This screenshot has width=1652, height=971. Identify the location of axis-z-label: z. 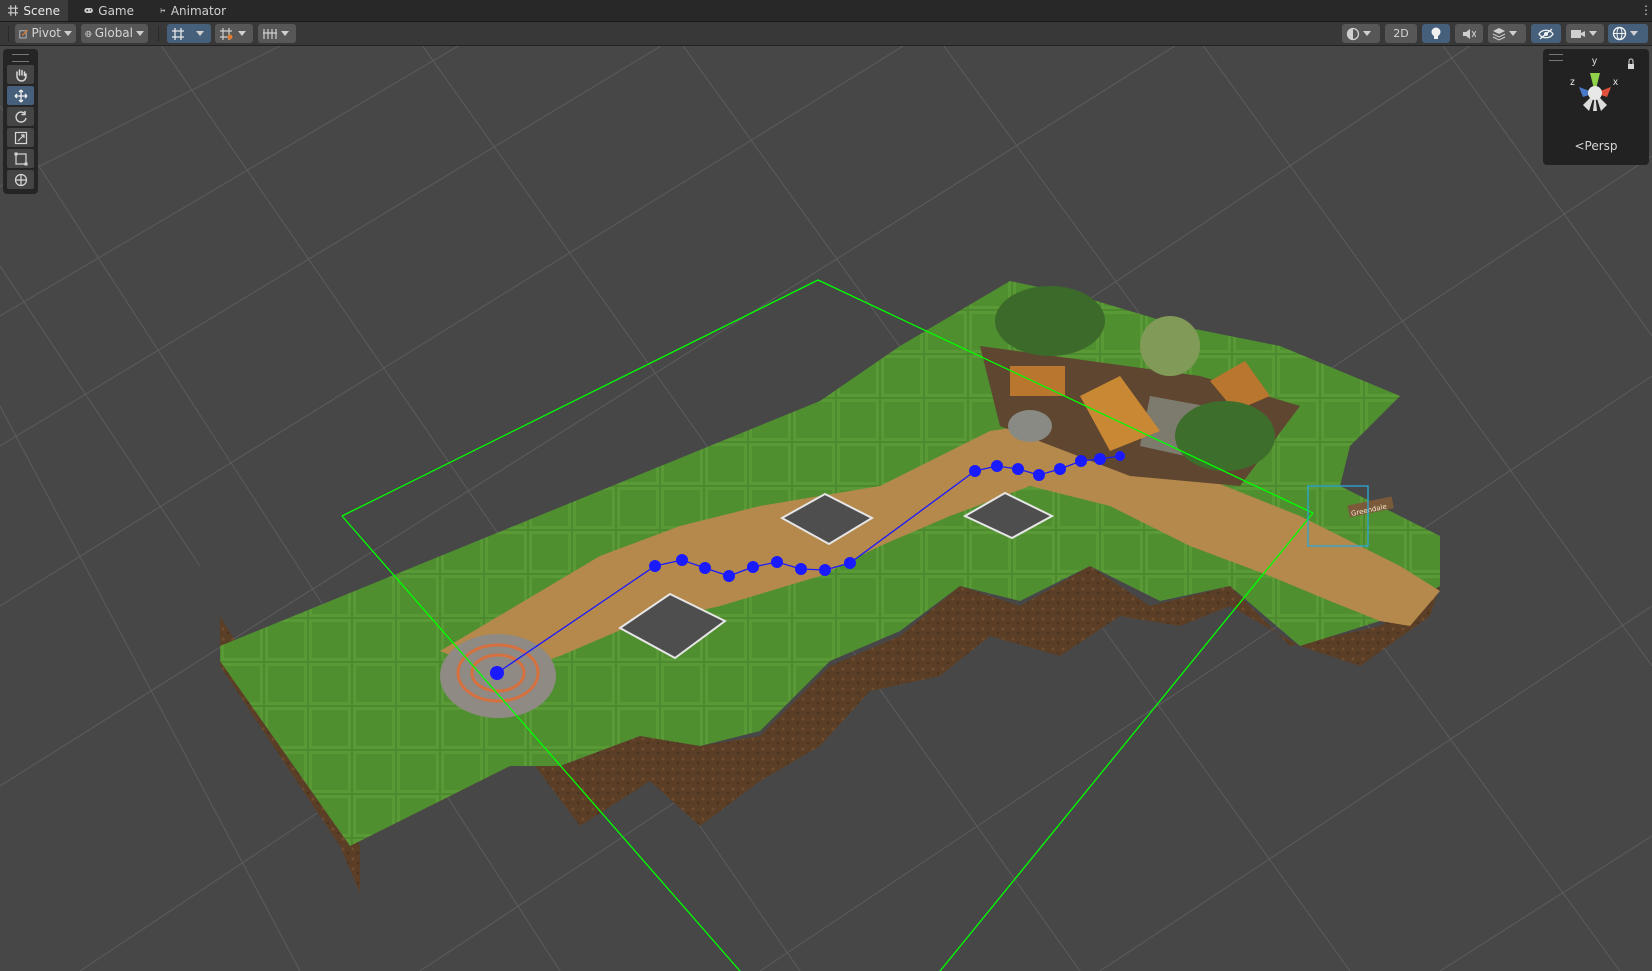
(1572, 82).